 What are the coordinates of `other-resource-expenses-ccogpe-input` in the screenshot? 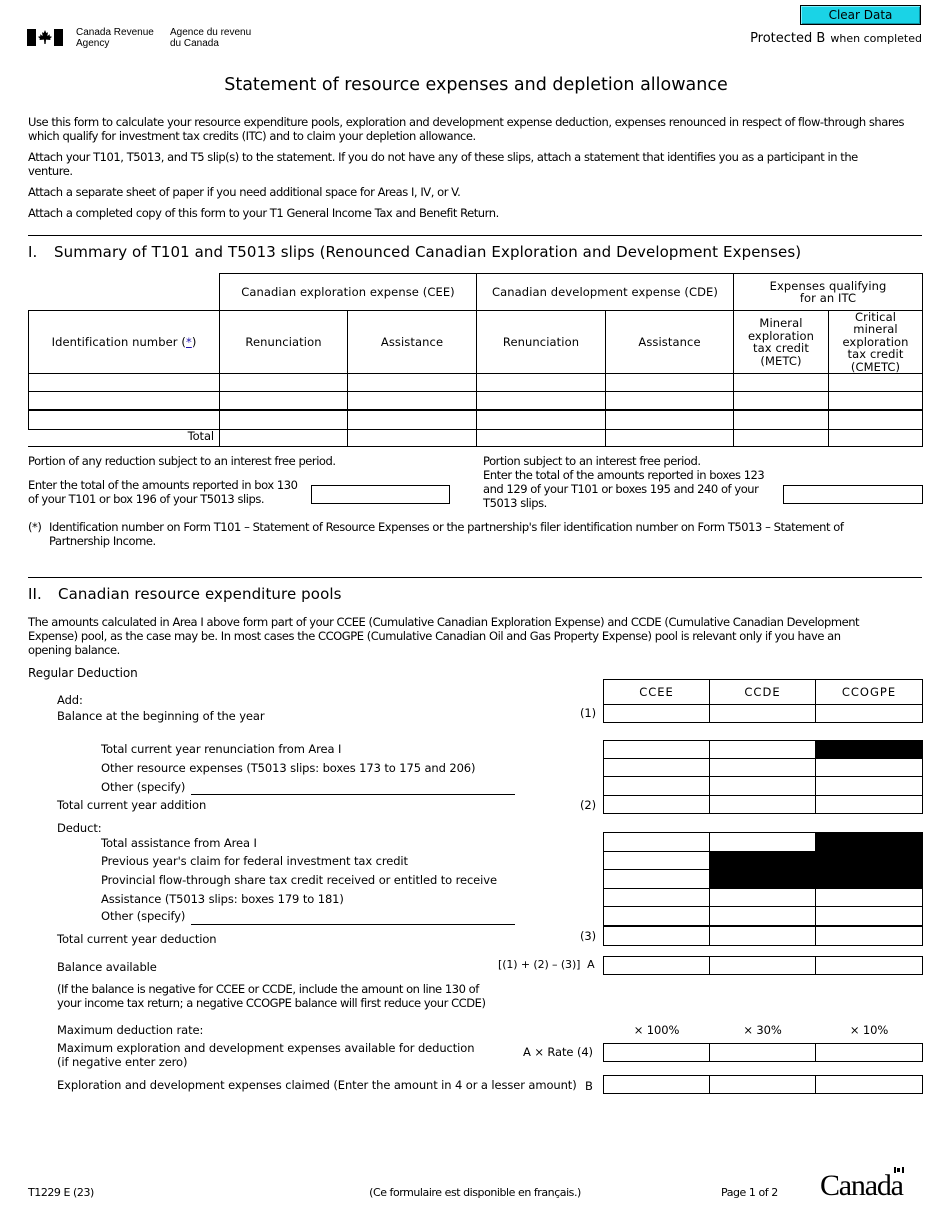 It's located at (869, 767).